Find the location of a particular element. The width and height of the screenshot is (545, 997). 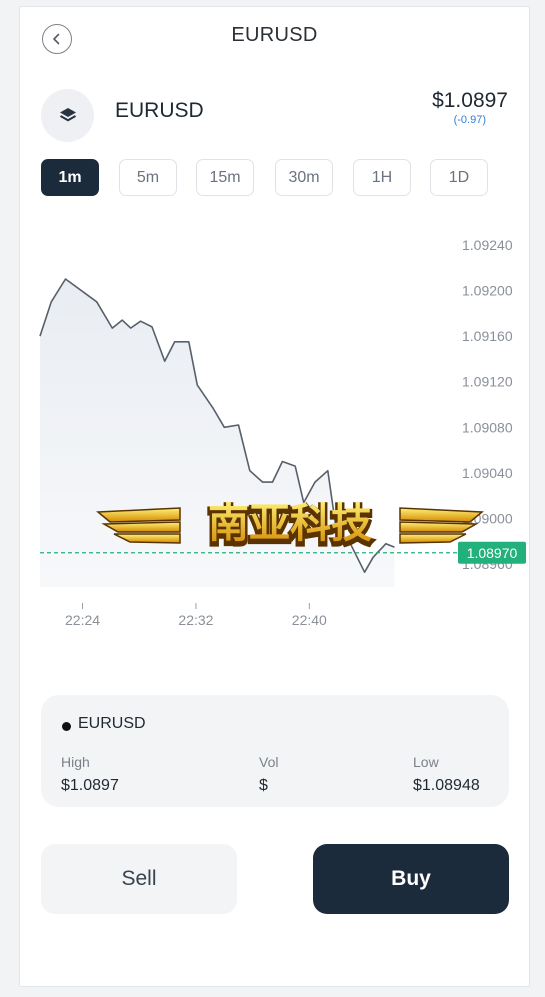

layers-icon is located at coordinates (67, 114).